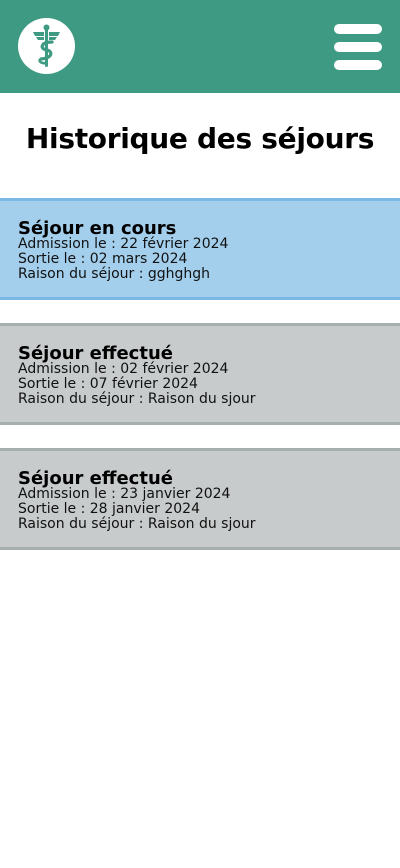 This screenshot has height=868, width=400. What do you see at coordinates (108, 384) in the screenshot?
I see `stay-sortie: Sortie le : 07 février 2024` at bounding box center [108, 384].